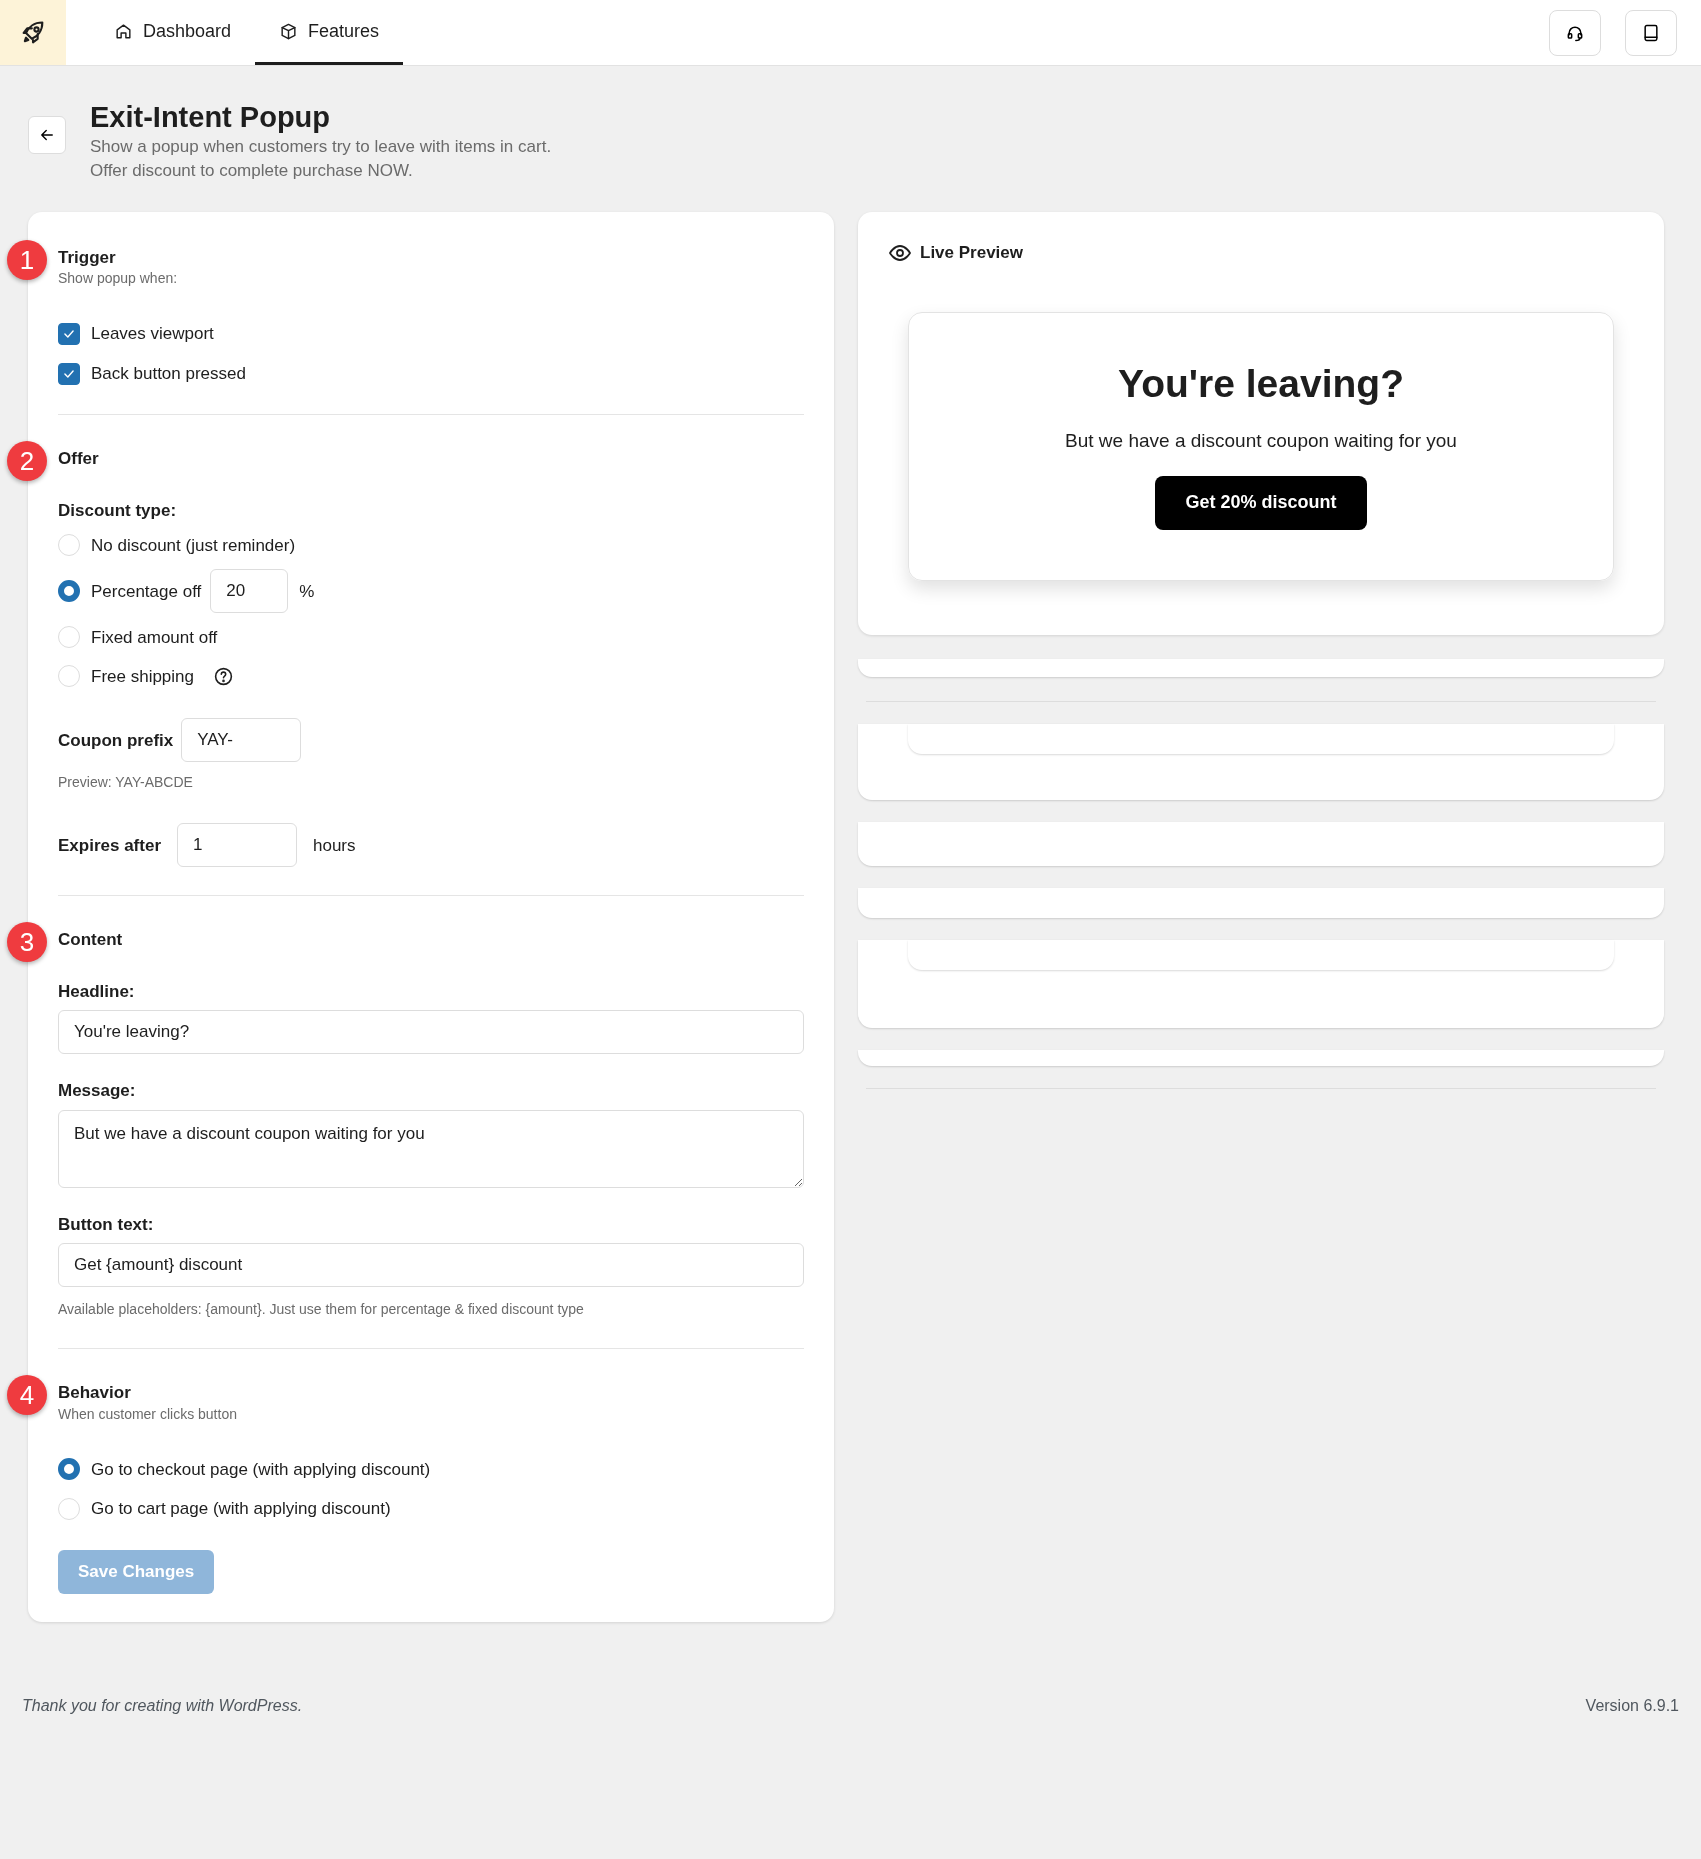  Describe the element at coordinates (27, 942) in the screenshot. I see `step-number-badge: 3` at that location.